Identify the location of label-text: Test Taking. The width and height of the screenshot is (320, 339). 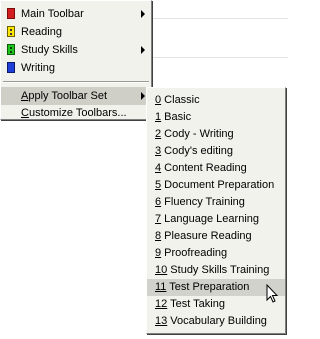
(196, 304).